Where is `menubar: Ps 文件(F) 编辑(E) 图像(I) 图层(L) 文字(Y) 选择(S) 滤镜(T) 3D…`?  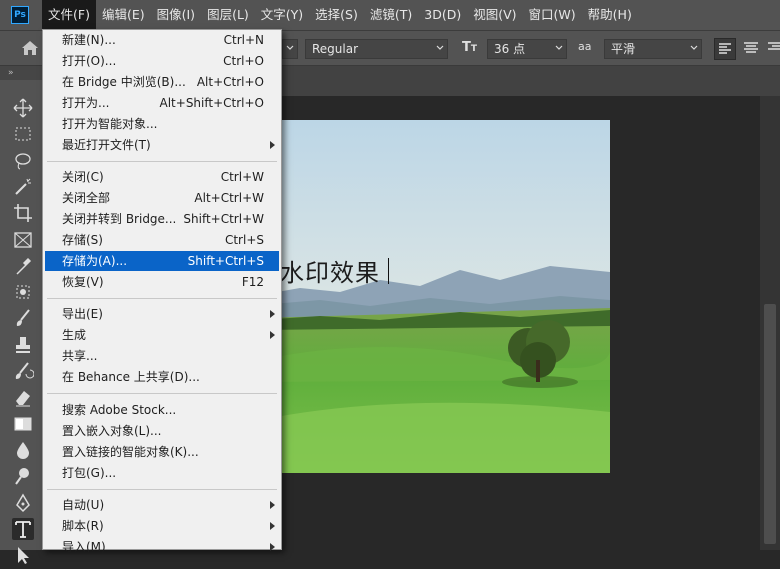 menubar: Ps 文件(F) 编辑(E) 图像(I) 图层(L) 文字(Y) 选择(S) 滤镜(T) 3D… is located at coordinates (390, 15).